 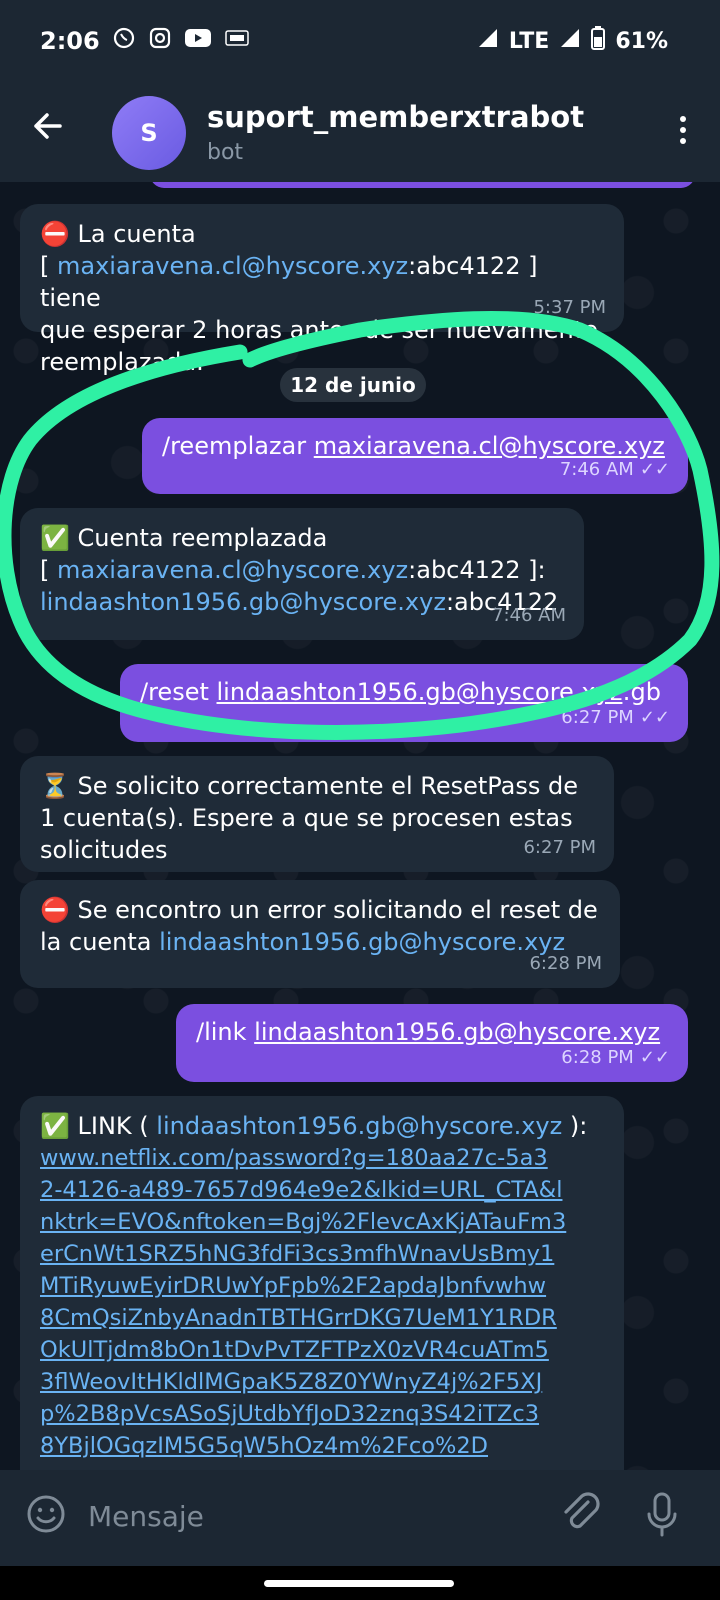 I want to click on url-line: MTiRyuwEyirDRUwYpFpb%2F2apdaJbnfvwhw, so click(x=322, y=1286).